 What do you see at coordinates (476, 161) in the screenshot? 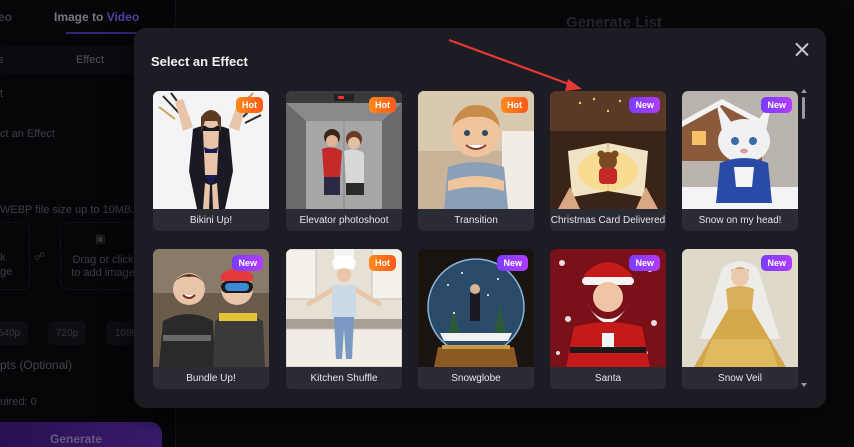
I see `effect-card-transition: Hot Transition` at bounding box center [476, 161].